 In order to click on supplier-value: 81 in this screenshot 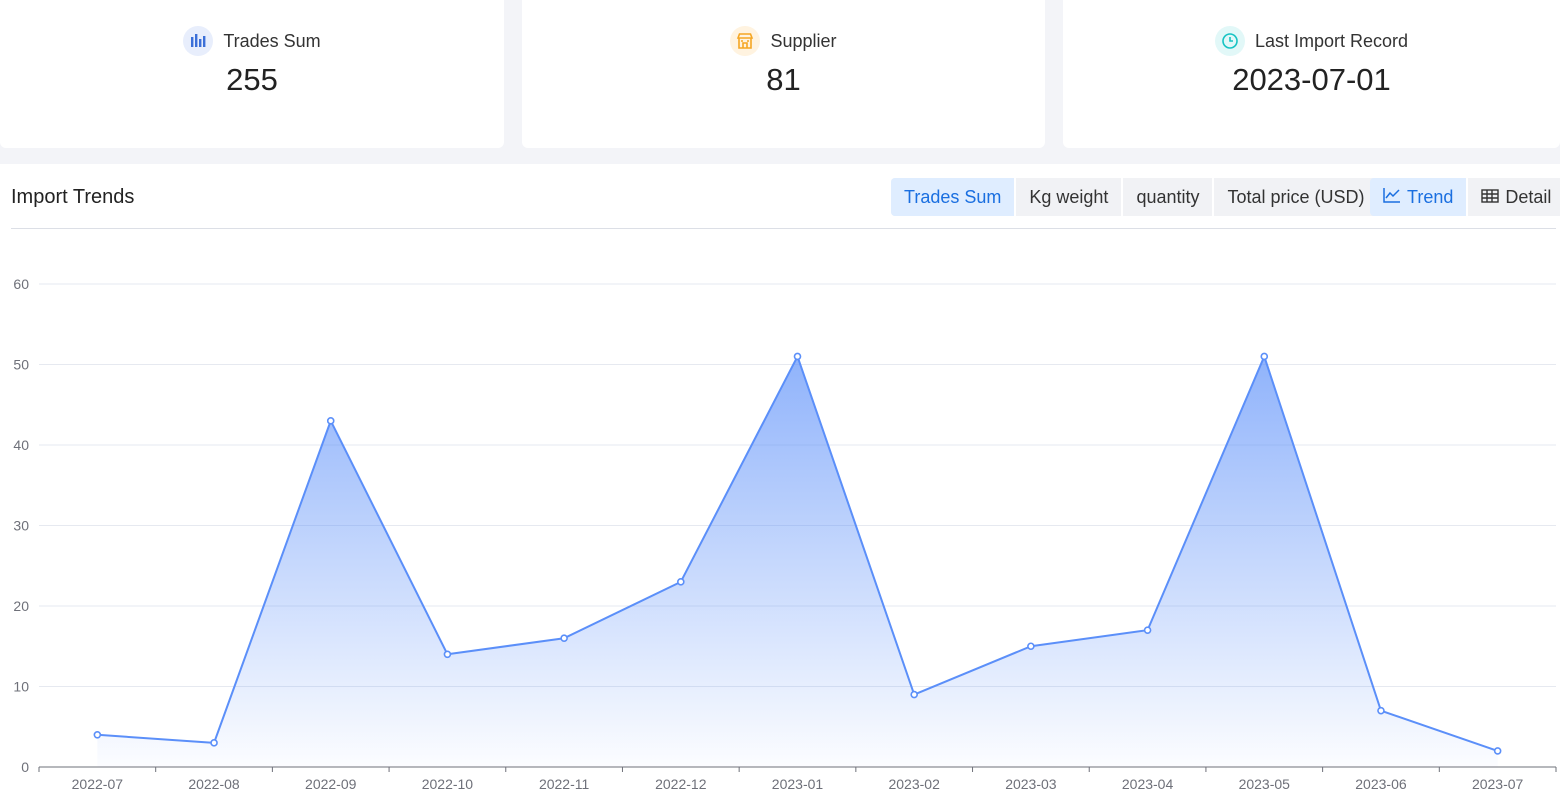, I will do `click(783, 79)`.